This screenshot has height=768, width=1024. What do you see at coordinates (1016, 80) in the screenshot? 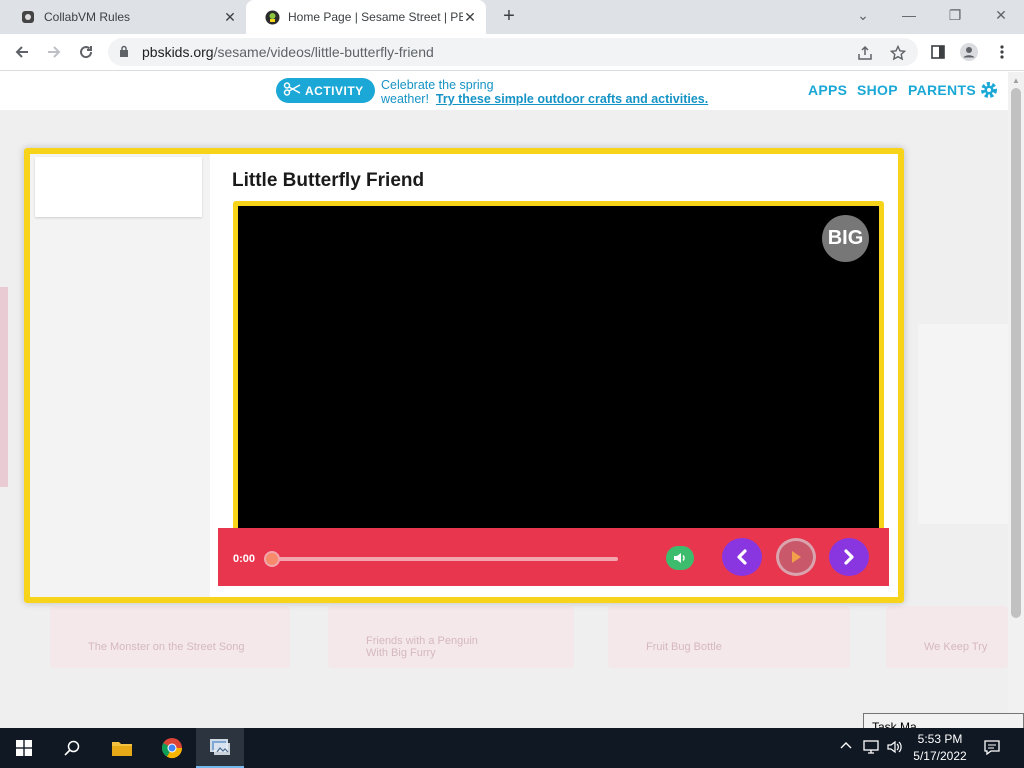
I see `scroll-up-arrow-icon: ▲` at bounding box center [1016, 80].